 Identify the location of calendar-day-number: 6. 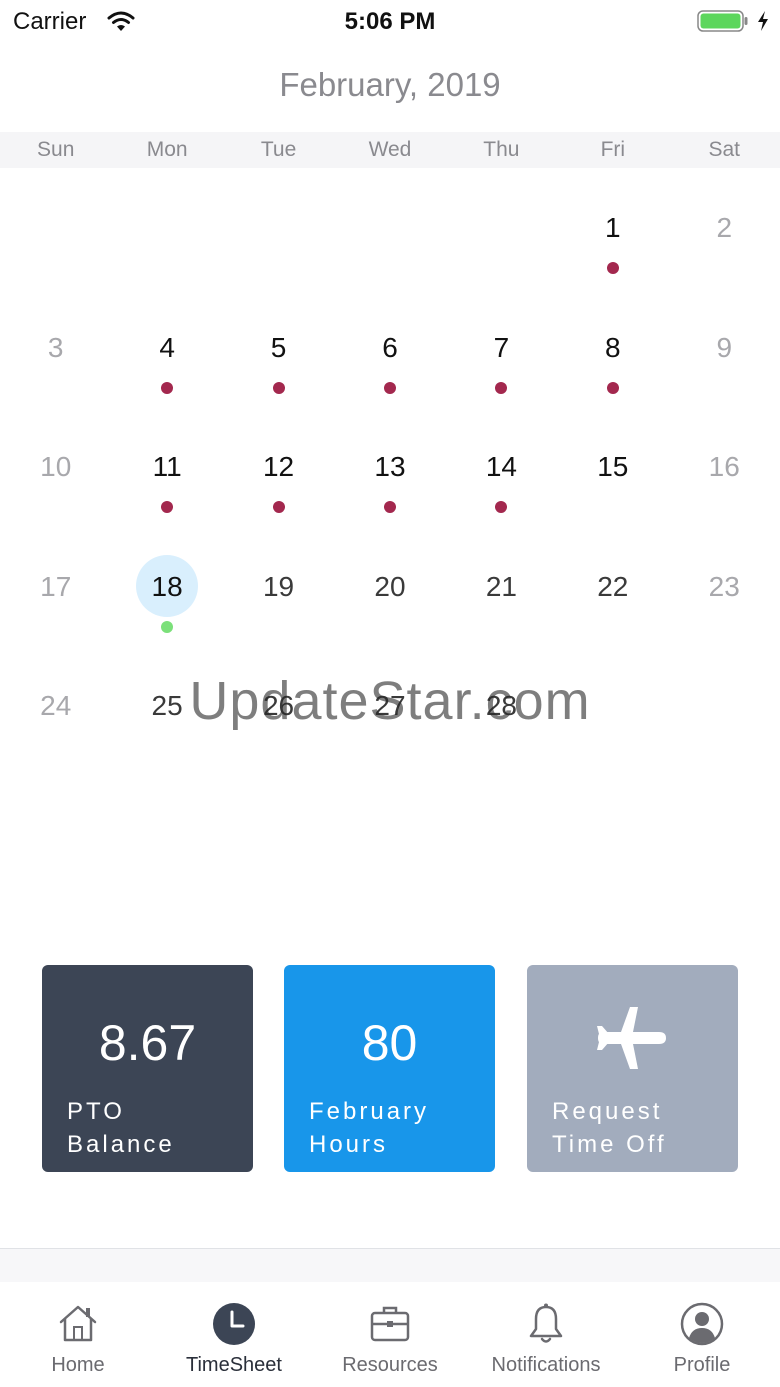
(390, 347).